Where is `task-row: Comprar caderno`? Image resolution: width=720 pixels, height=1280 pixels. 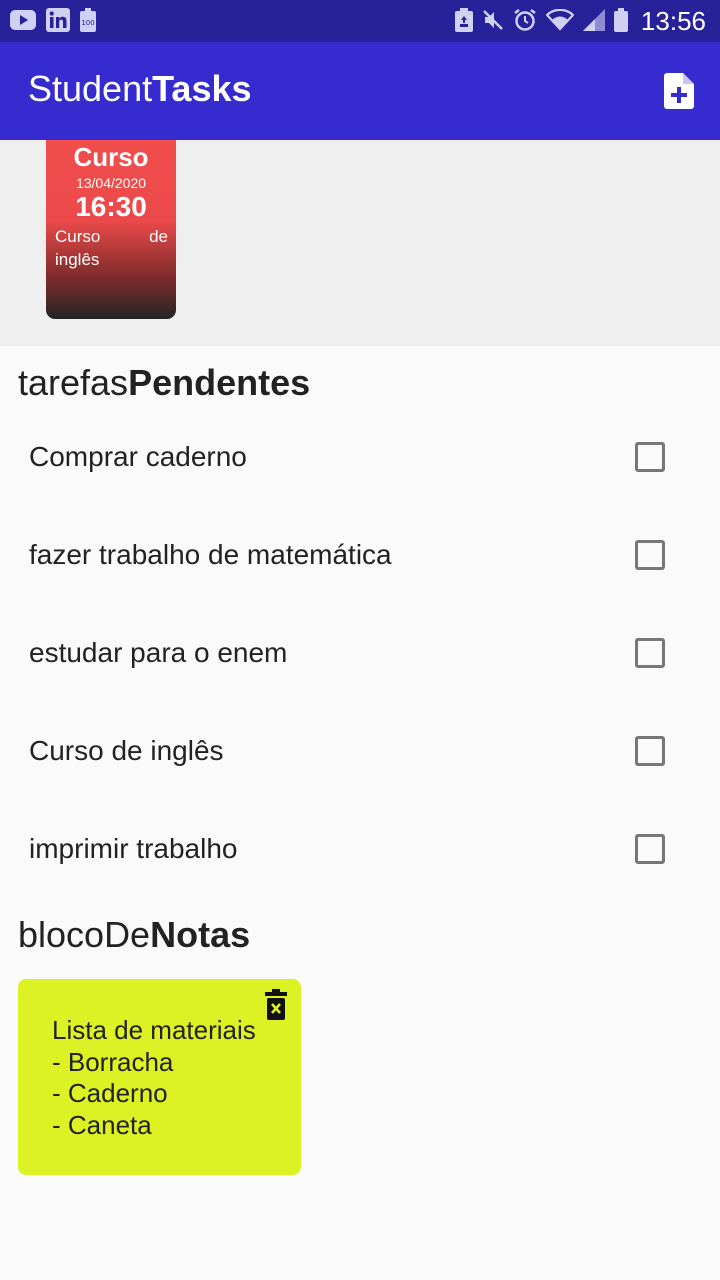
task-row: Comprar caderno is located at coordinates (360, 457).